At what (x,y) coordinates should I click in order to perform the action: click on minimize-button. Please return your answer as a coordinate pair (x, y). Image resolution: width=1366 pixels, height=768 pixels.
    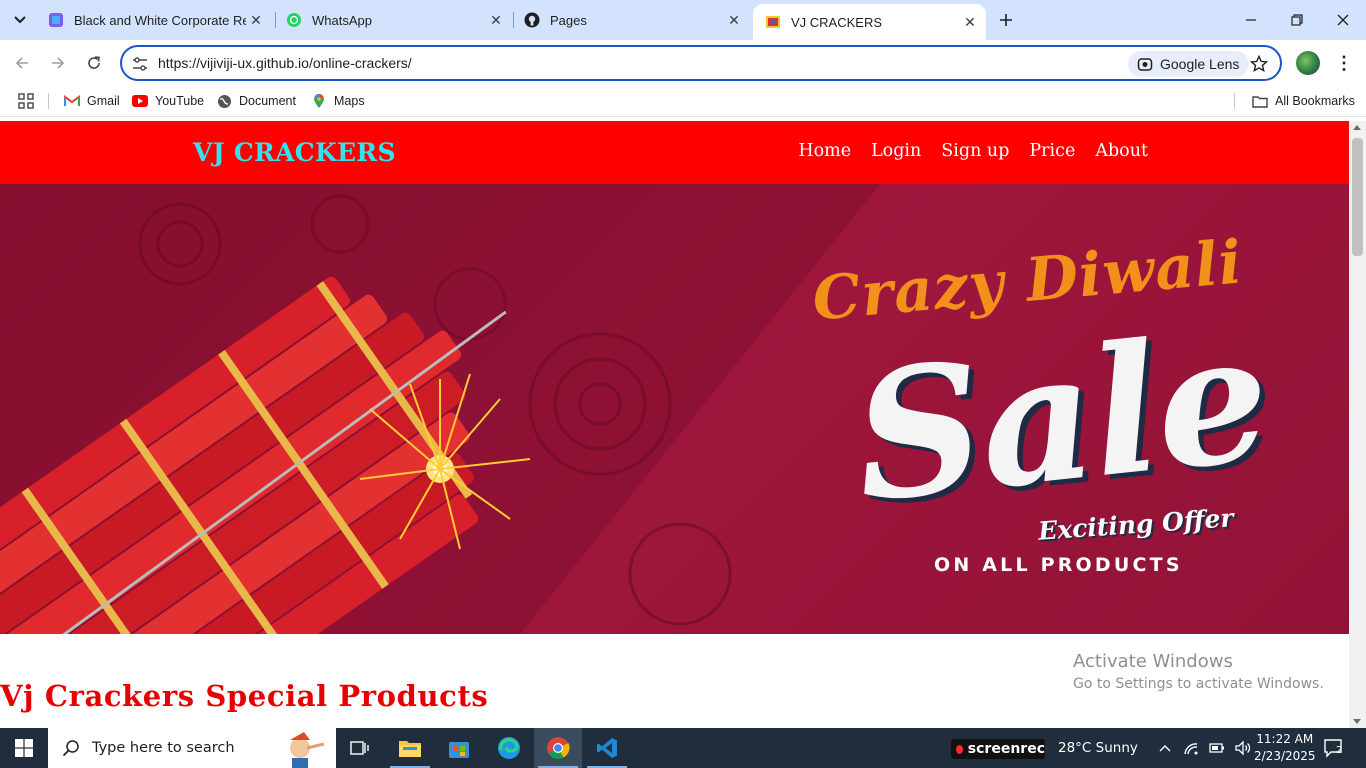
    Looking at the image, I should click on (1251, 20).